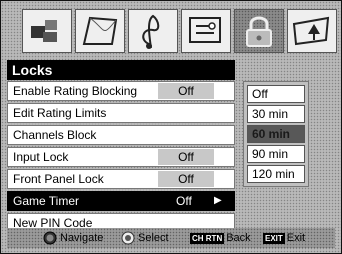 The height and width of the screenshot is (254, 342). Describe the element at coordinates (50, 238) in the screenshot. I see `navigate-pad-icon` at that location.